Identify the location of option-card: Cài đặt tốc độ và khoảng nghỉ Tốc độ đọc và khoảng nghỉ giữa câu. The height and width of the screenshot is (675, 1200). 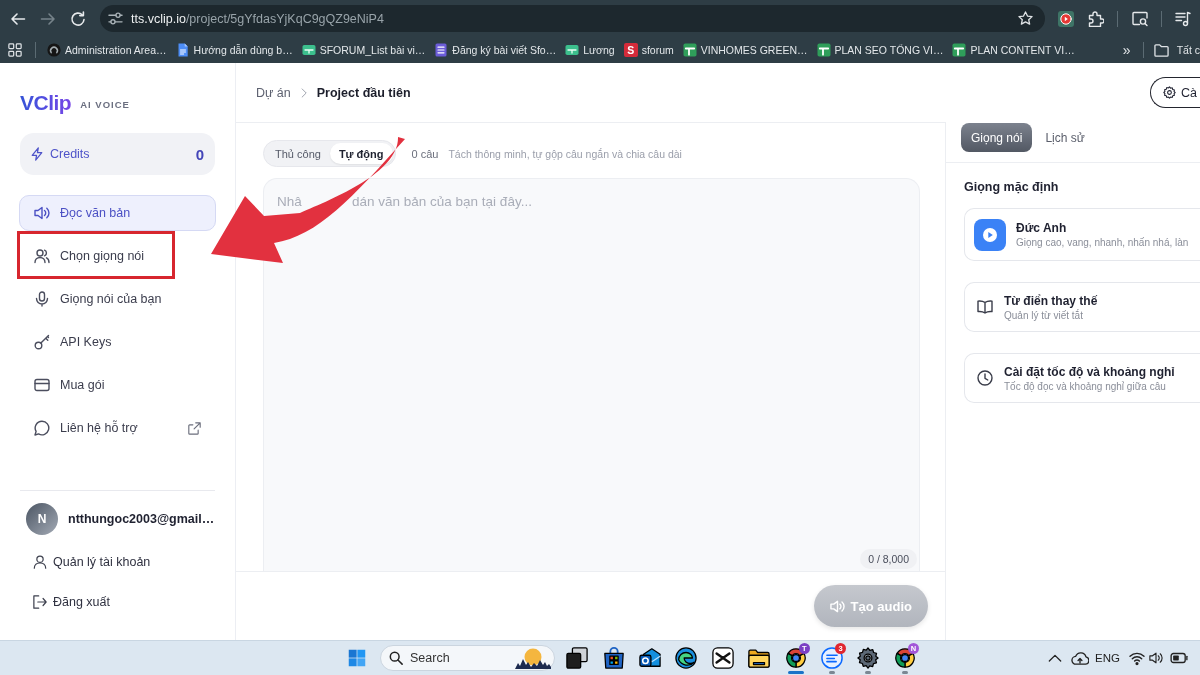
(1082, 378).